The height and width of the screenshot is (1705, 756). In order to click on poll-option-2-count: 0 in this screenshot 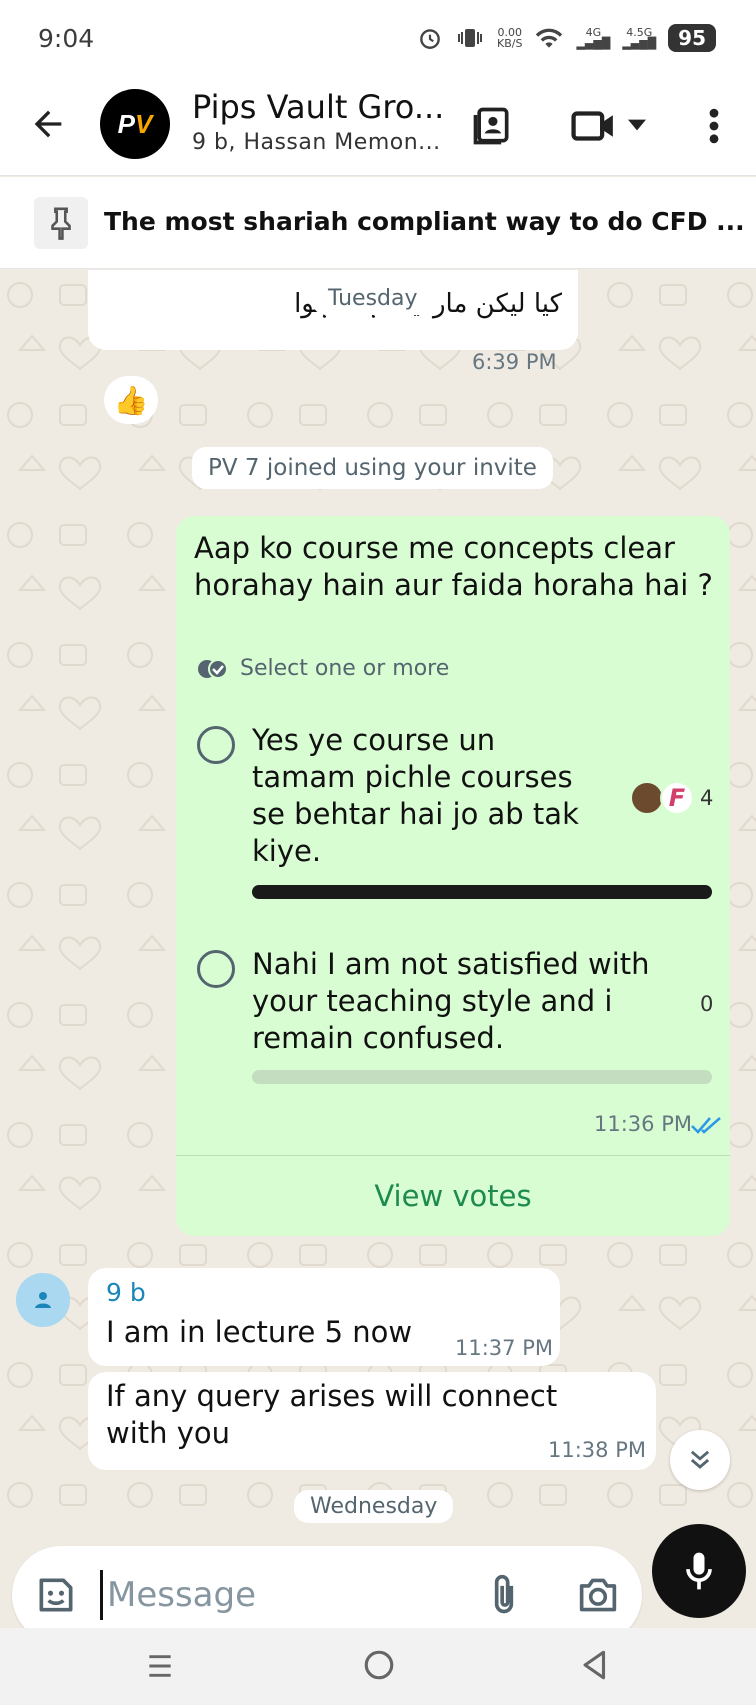, I will do `click(707, 1004)`.